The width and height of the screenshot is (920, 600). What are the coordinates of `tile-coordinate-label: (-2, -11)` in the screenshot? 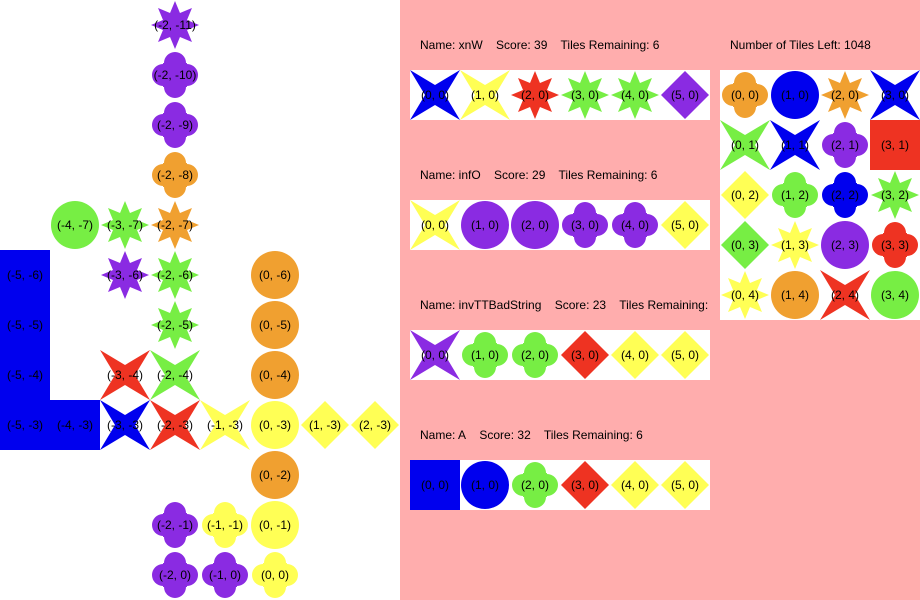 It's located at (175, 25).